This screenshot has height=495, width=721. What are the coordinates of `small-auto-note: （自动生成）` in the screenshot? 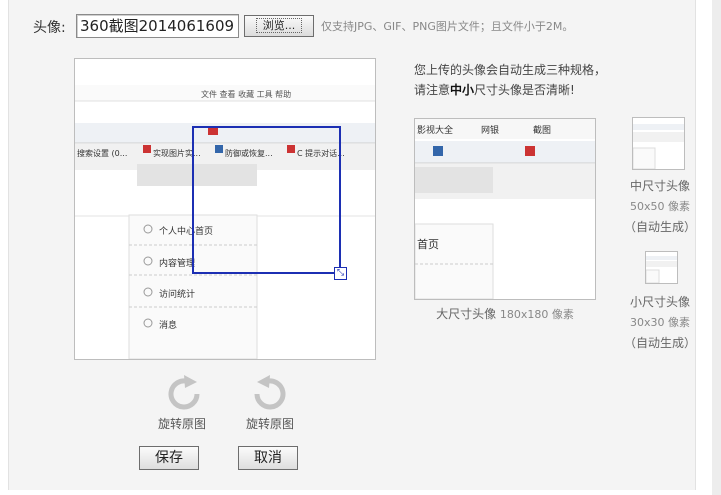 It's located at (659, 343).